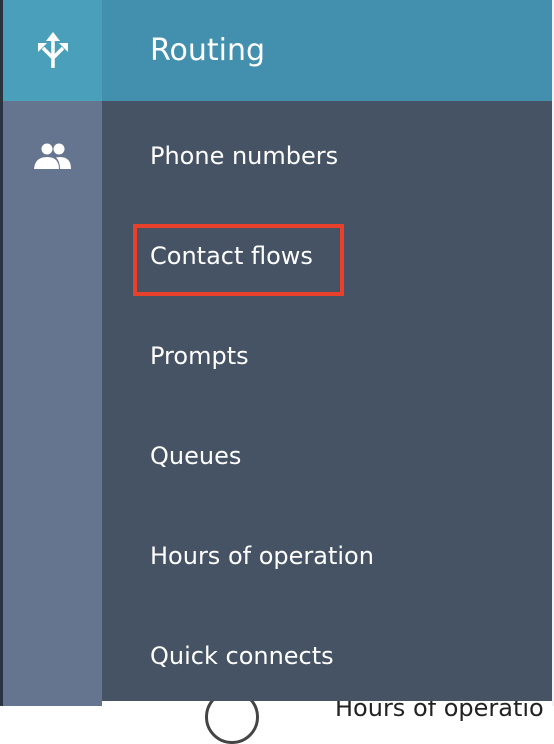  What do you see at coordinates (244, 156) in the screenshot?
I see `menu-item-phone-numbers: Phone numbers` at bounding box center [244, 156].